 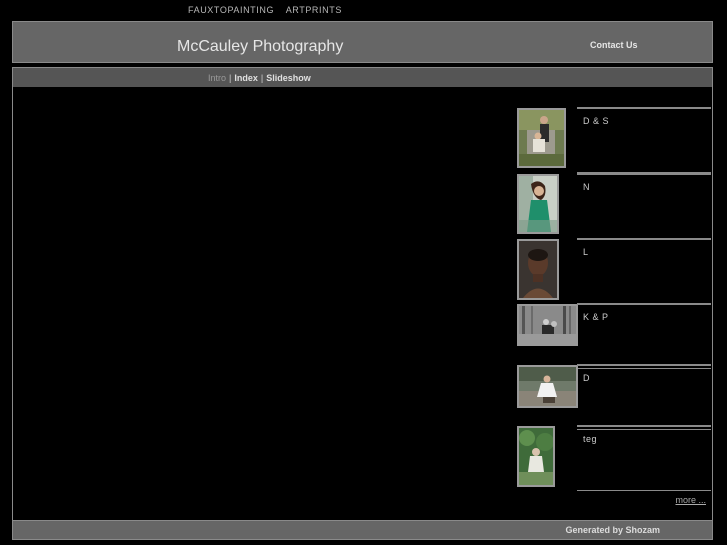 What do you see at coordinates (362, 77) in the screenshot?
I see `tab-bar: Intro | Index | Slideshow` at bounding box center [362, 77].